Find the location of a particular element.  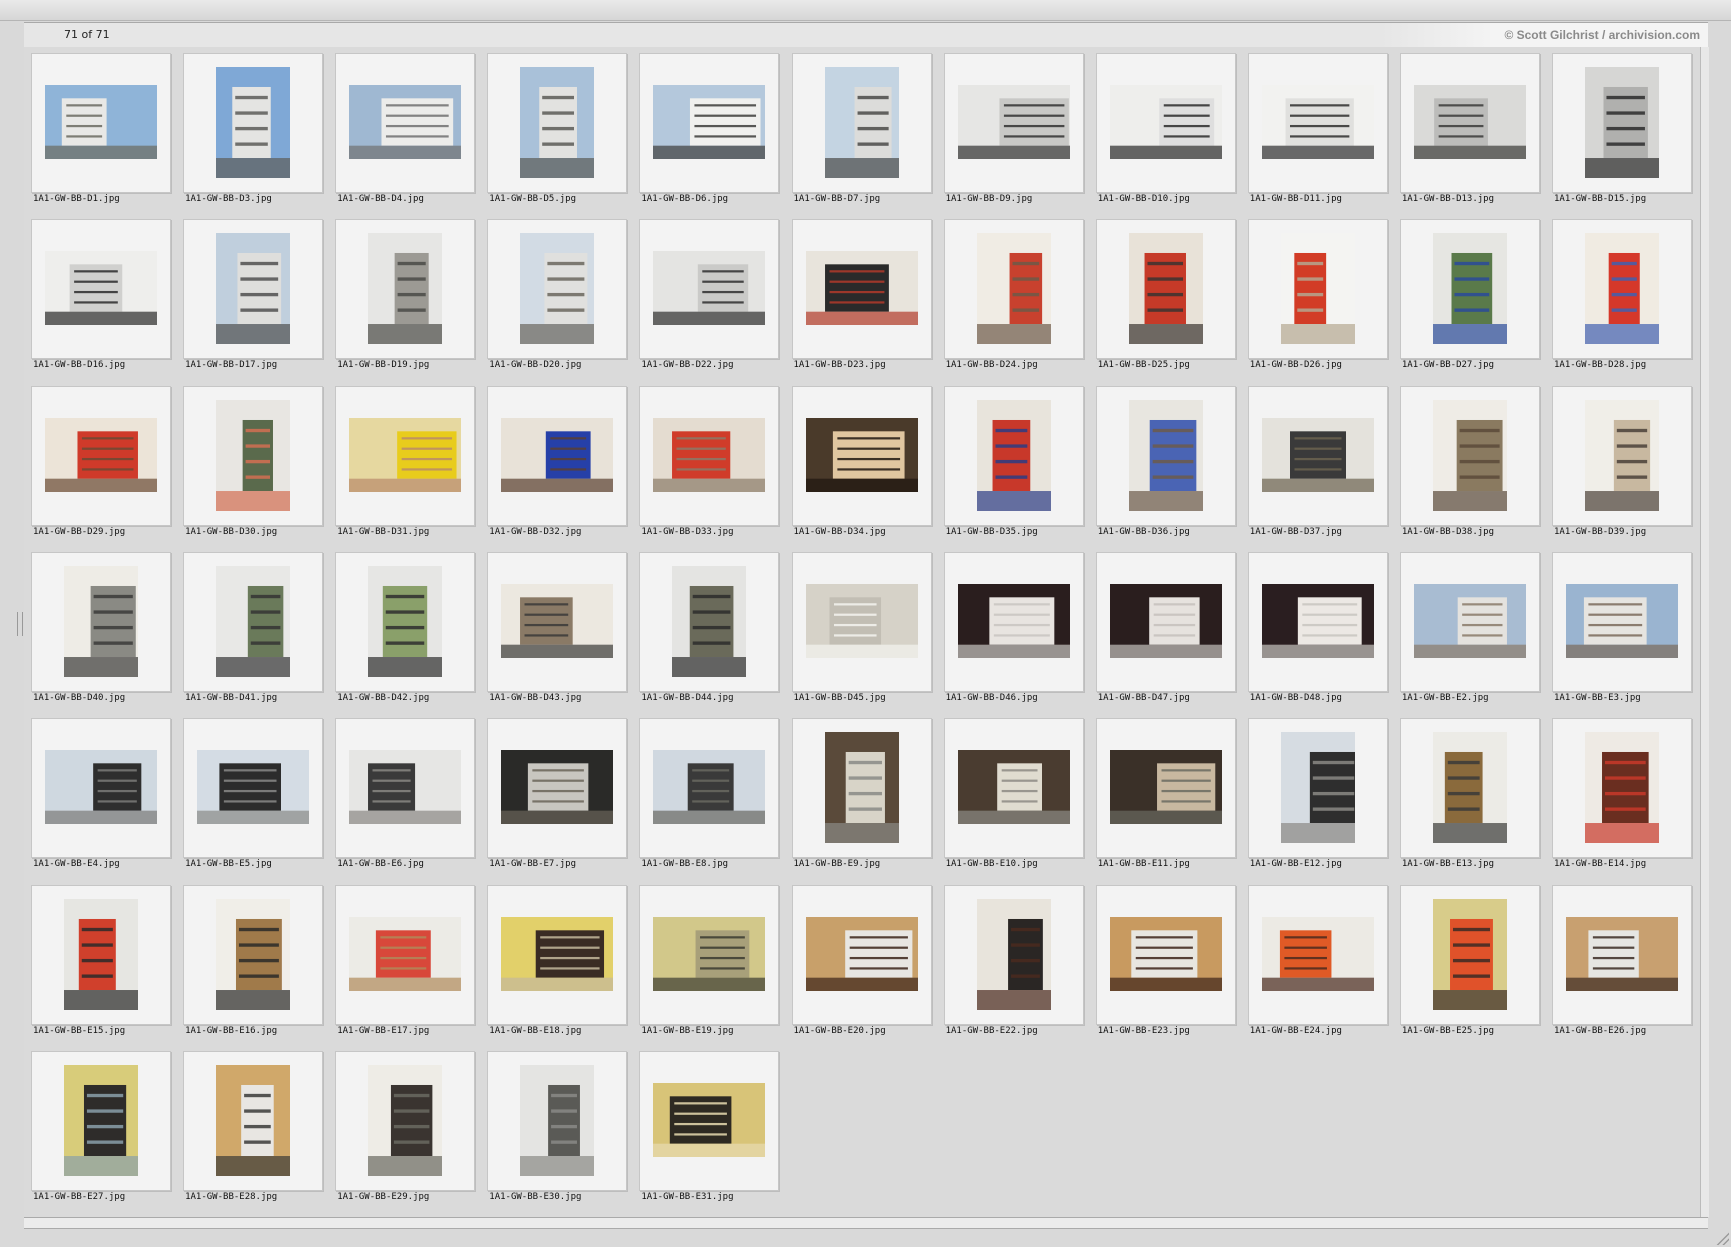

thumbnail-item: 1A1-GW-BB-D17.jpg is located at coordinates (252, 296).